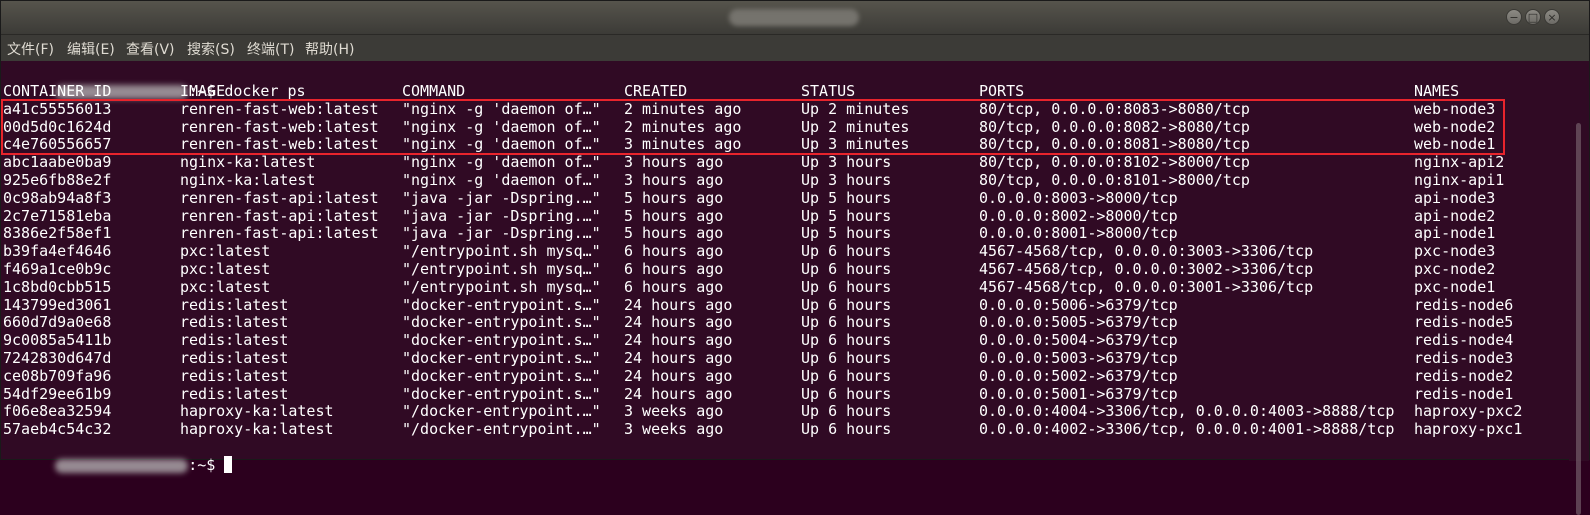  Describe the element at coordinates (30, 49) in the screenshot. I see `menu-file: 文件(F)` at that location.